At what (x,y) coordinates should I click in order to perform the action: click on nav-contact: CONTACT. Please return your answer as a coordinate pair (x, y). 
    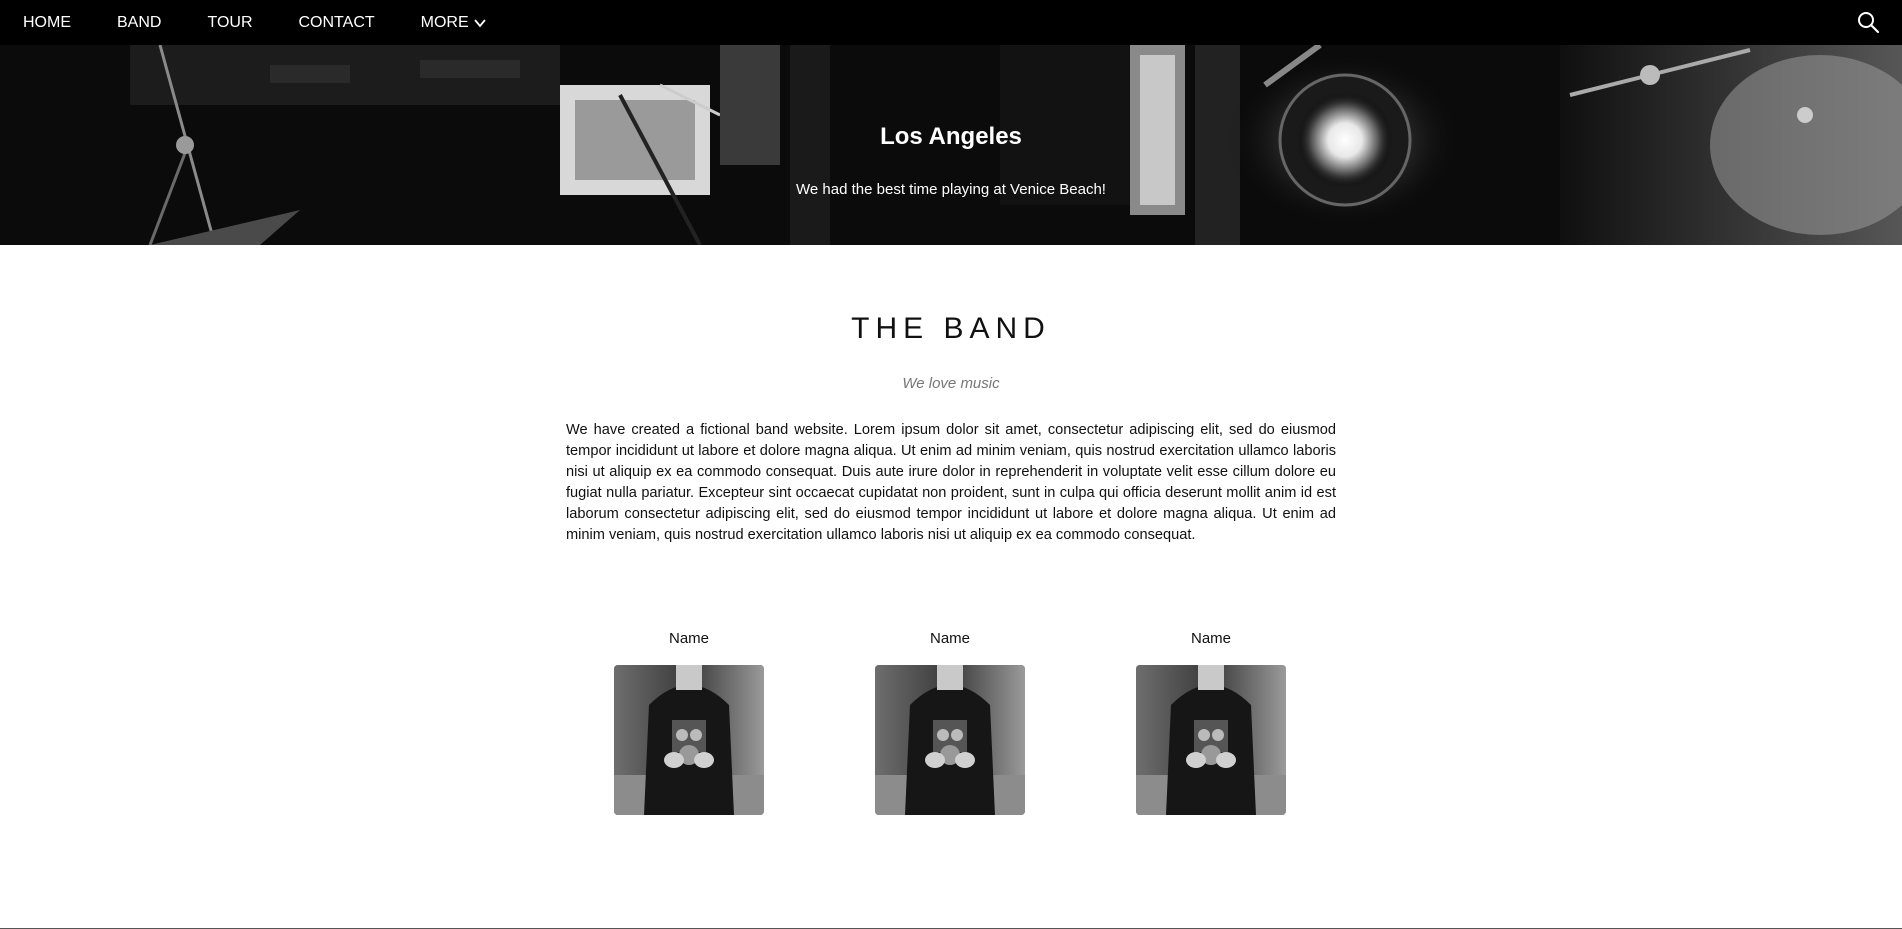
    Looking at the image, I should click on (337, 22).